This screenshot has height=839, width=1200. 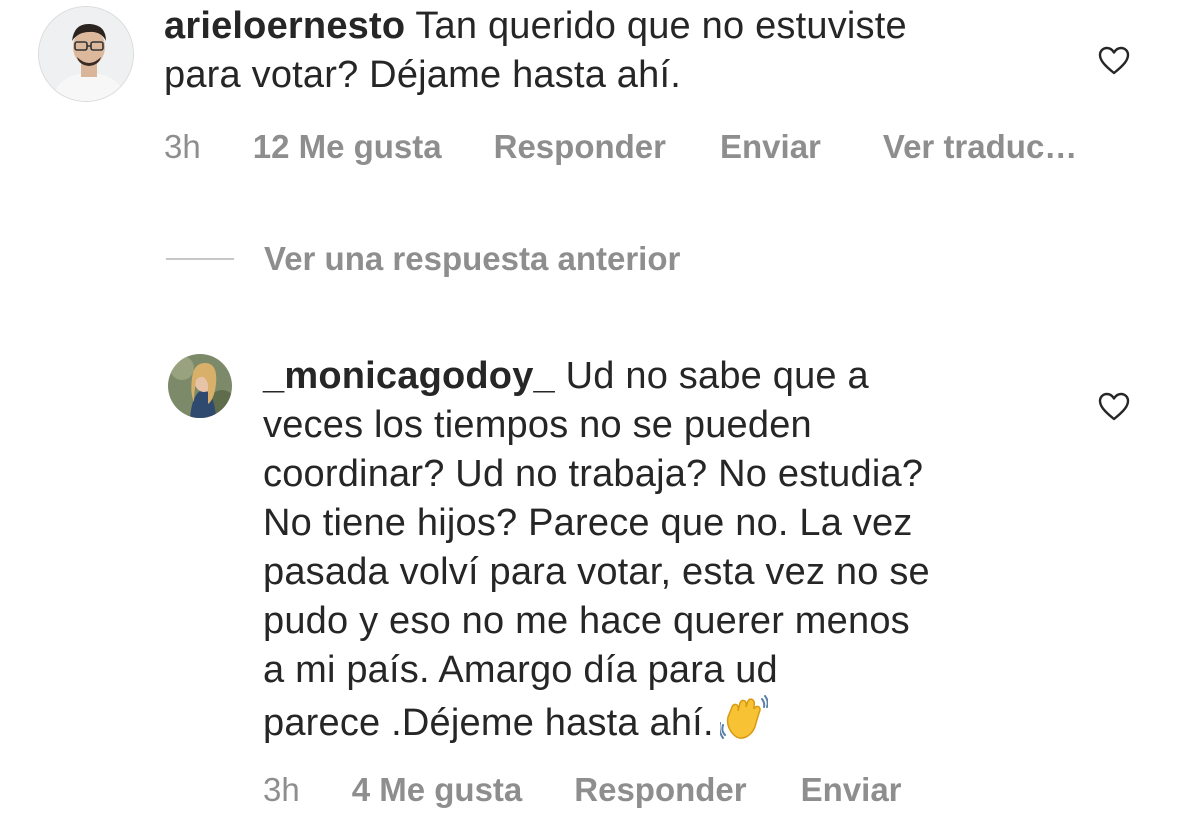 I want to click on waving-hand-emoji-icon, so click(x=743, y=724).